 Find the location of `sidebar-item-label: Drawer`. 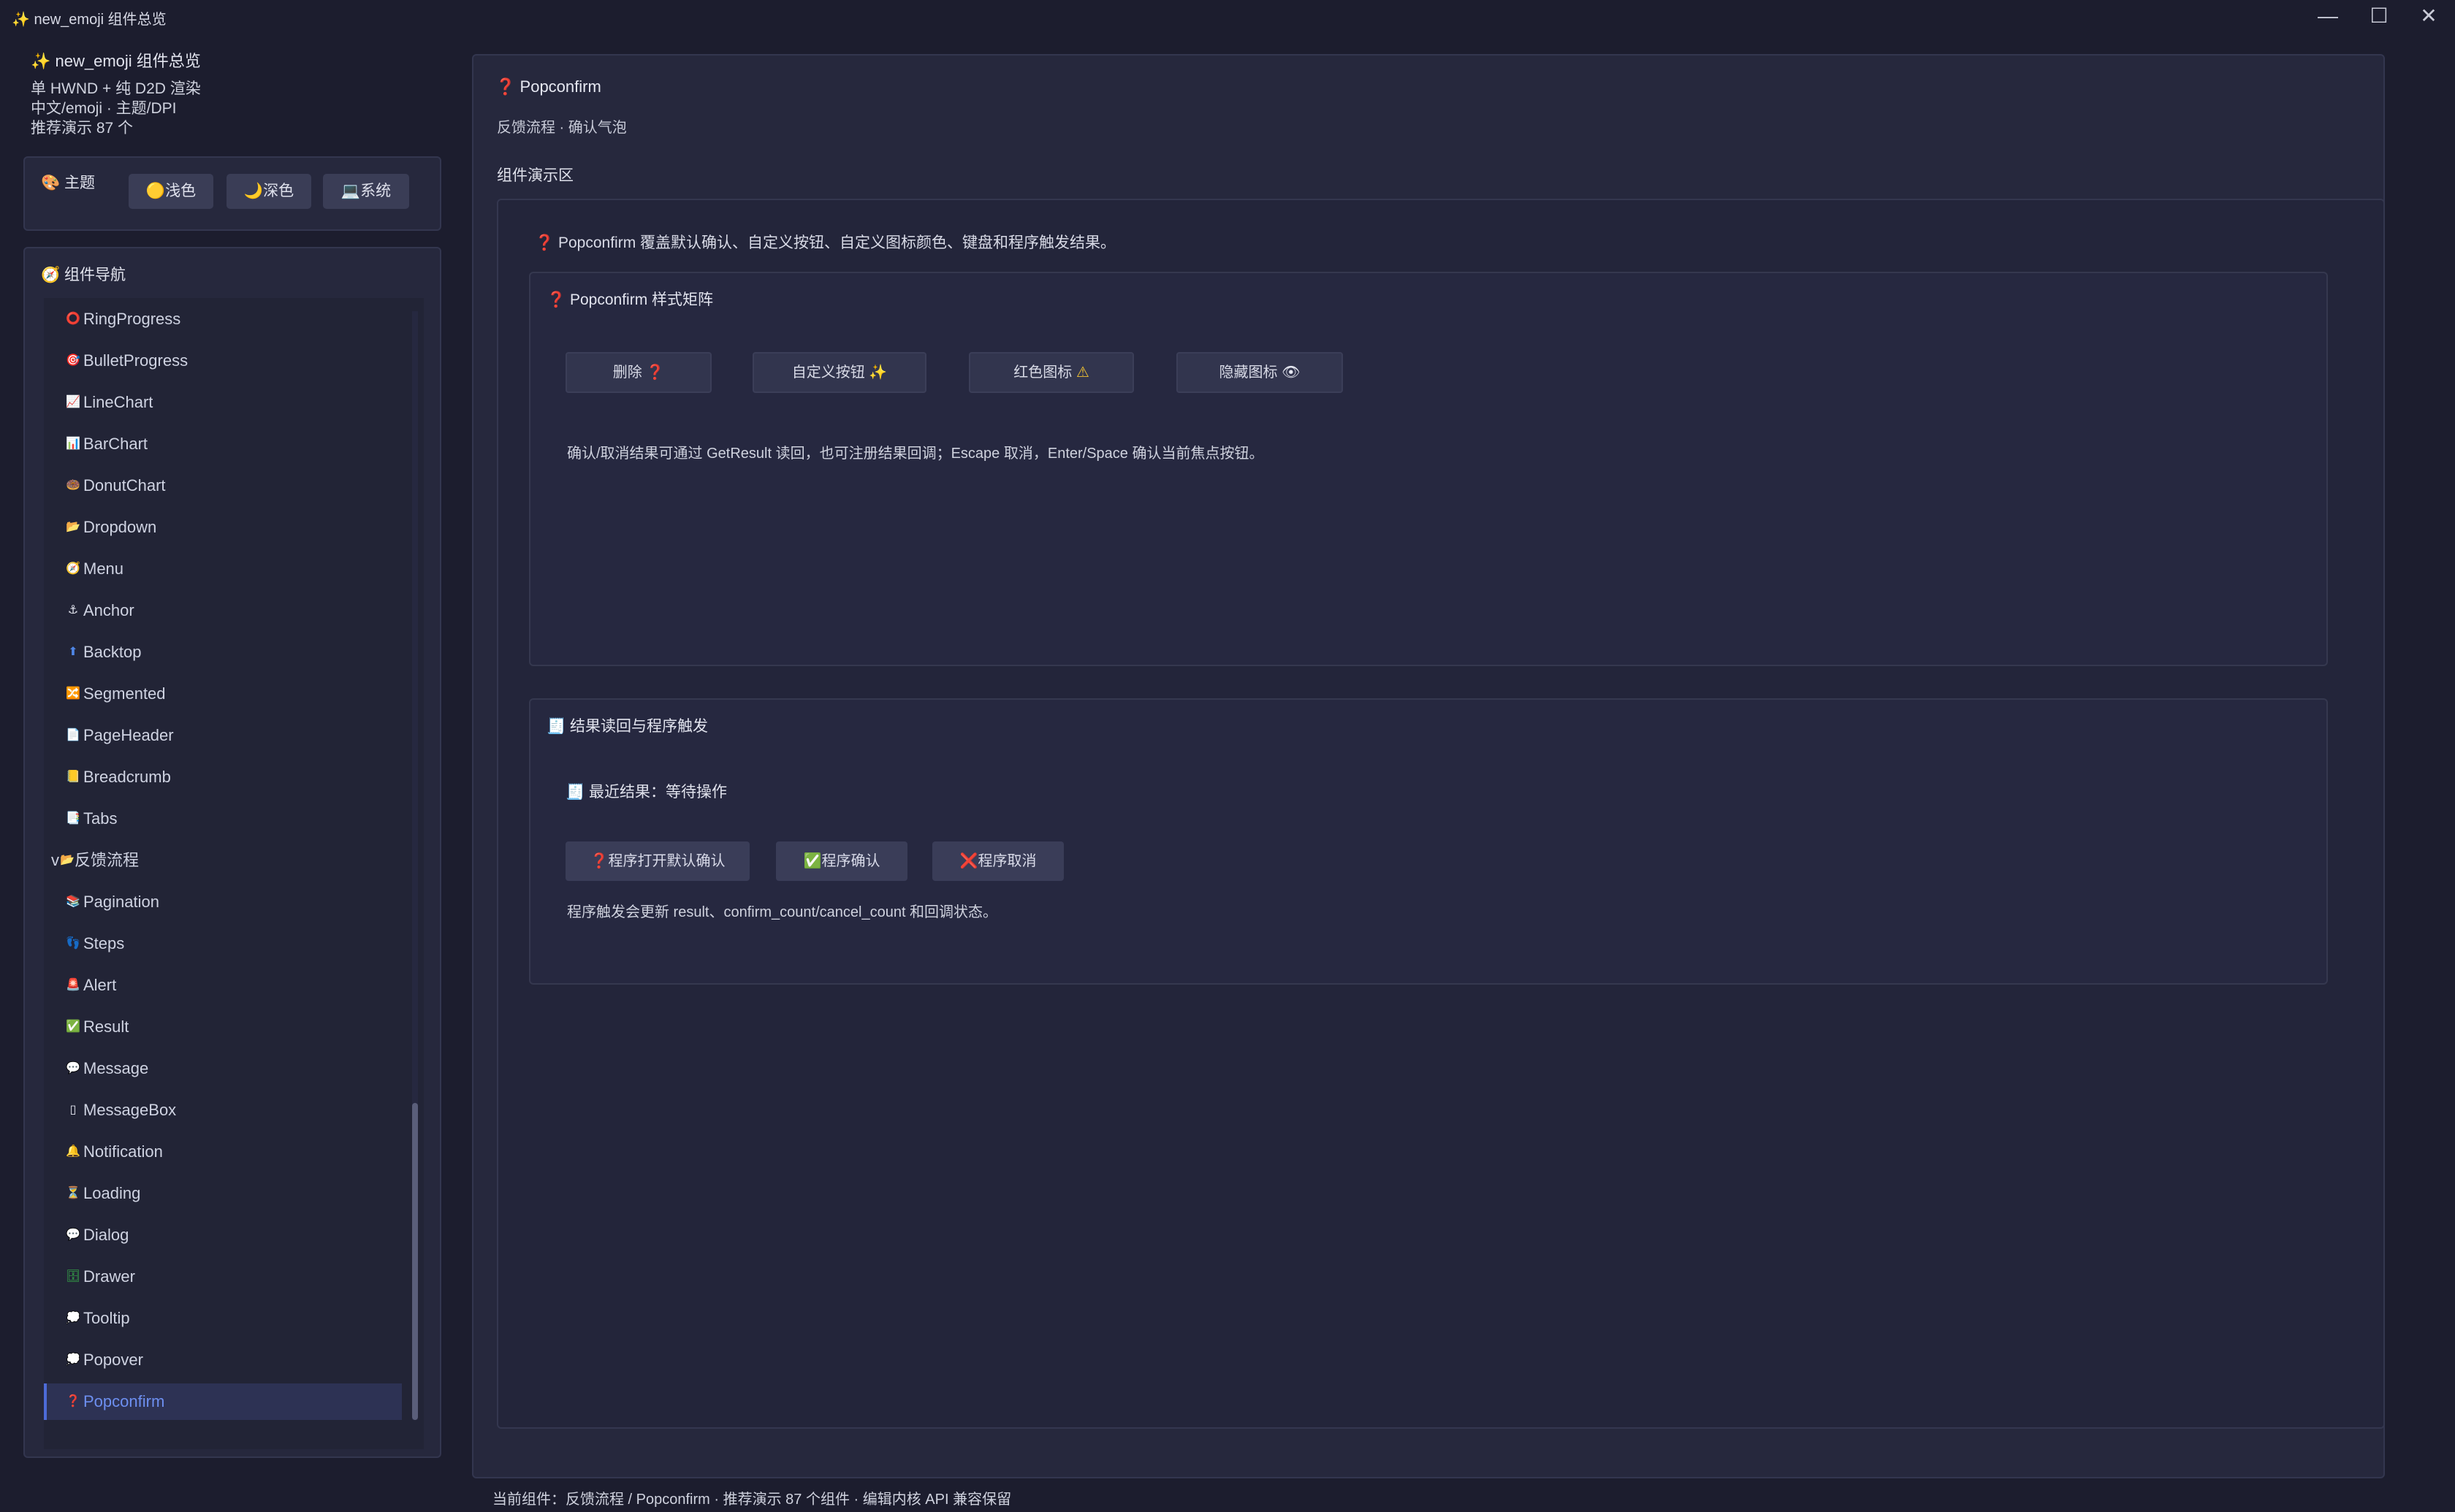

sidebar-item-label: Drawer is located at coordinates (109, 1276).